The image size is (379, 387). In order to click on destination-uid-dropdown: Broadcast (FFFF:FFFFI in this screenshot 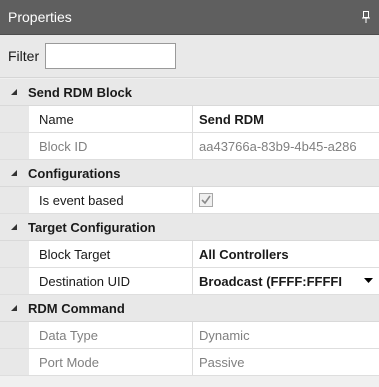, I will do `click(286, 281)`.